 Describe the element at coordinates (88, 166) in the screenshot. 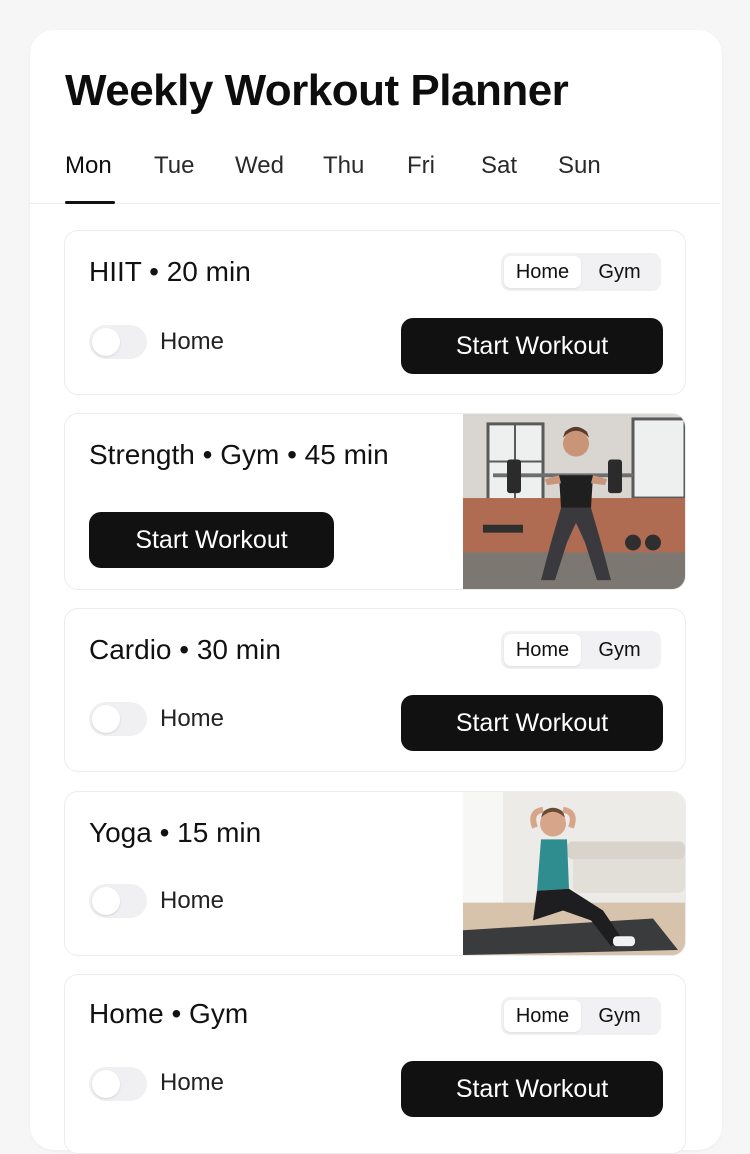

I see `tab-mon: Mon` at that location.